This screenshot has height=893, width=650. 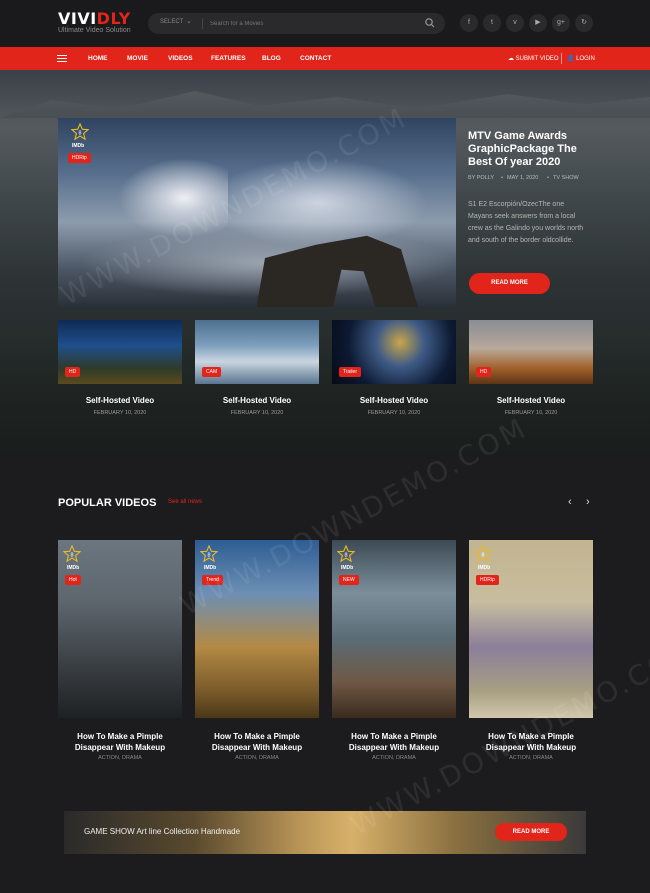 I want to click on banner-text: GAME SHOW Art line Collection Handmade, so click(x=162, y=831).